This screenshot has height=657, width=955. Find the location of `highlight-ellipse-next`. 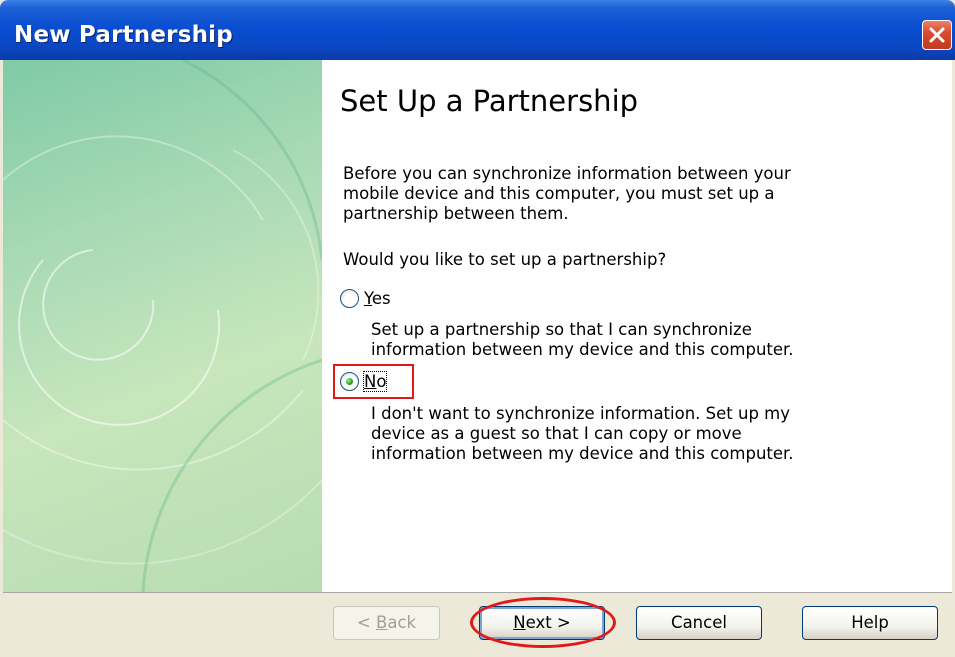

highlight-ellipse-next is located at coordinates (543, 622).